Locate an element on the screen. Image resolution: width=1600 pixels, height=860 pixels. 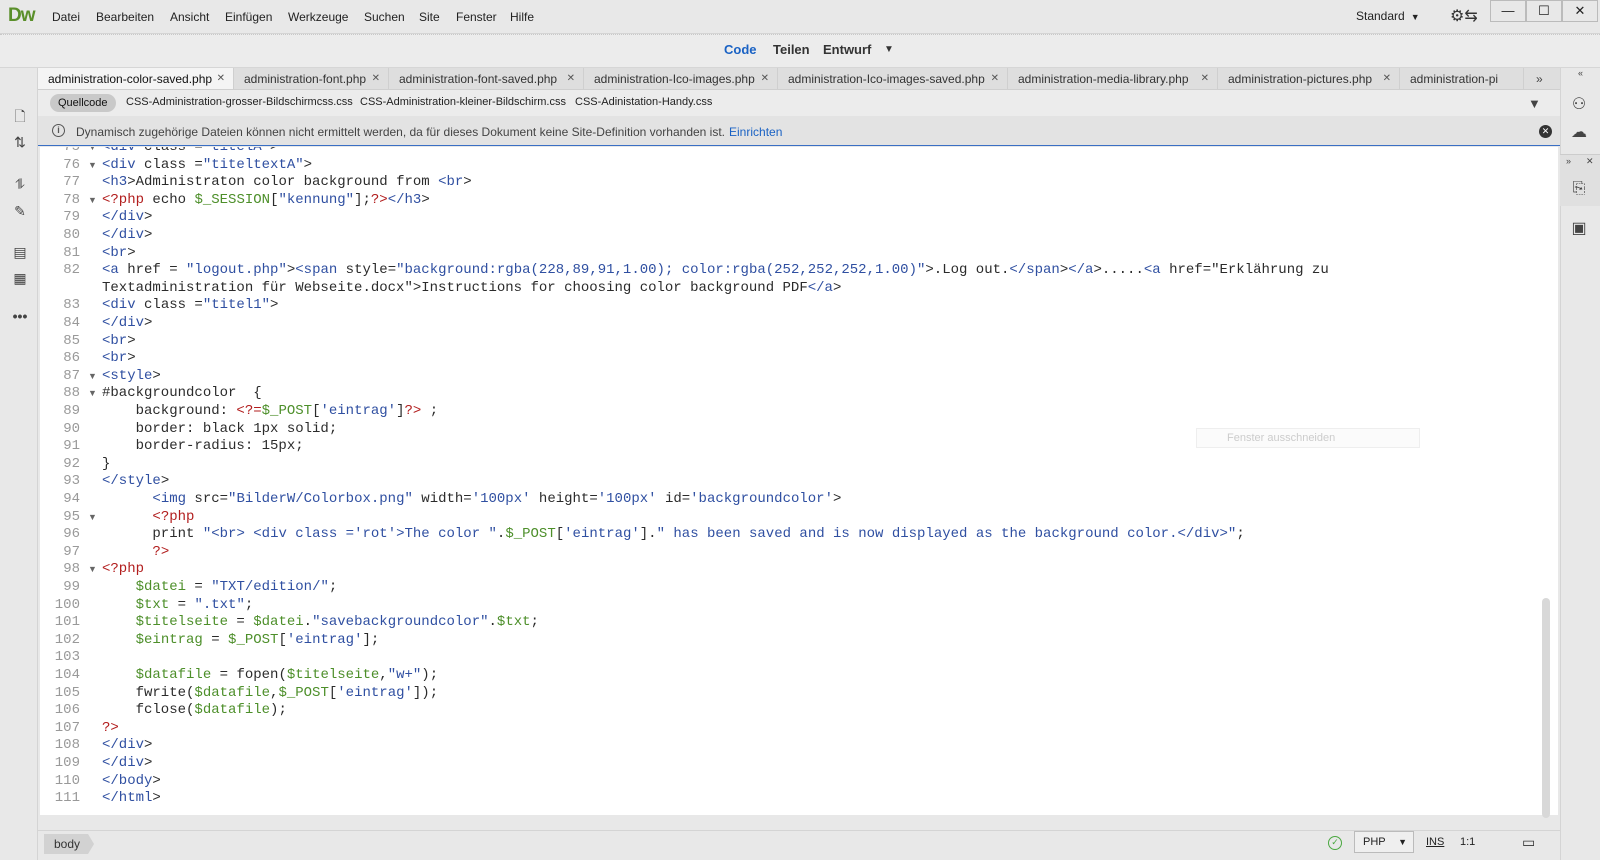
code-view-button: Code is located at coordinates (740, 49).